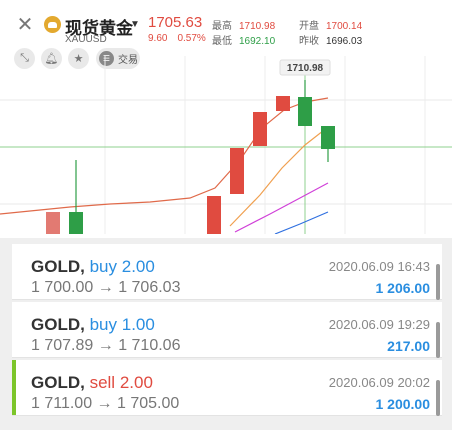 This screenshot has height=430, width=452. I want to click on stat-prev: 昨收 1696.03, so click(330, 39).